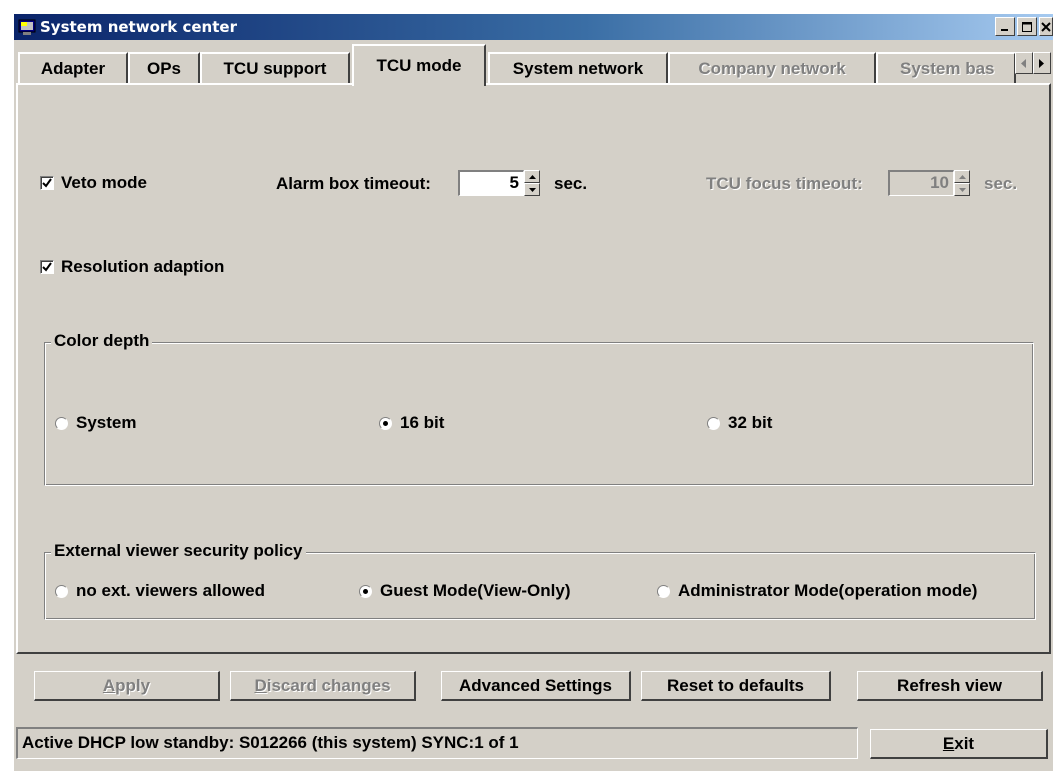  I want to click on exit-button: Exit, so click(959, 744).